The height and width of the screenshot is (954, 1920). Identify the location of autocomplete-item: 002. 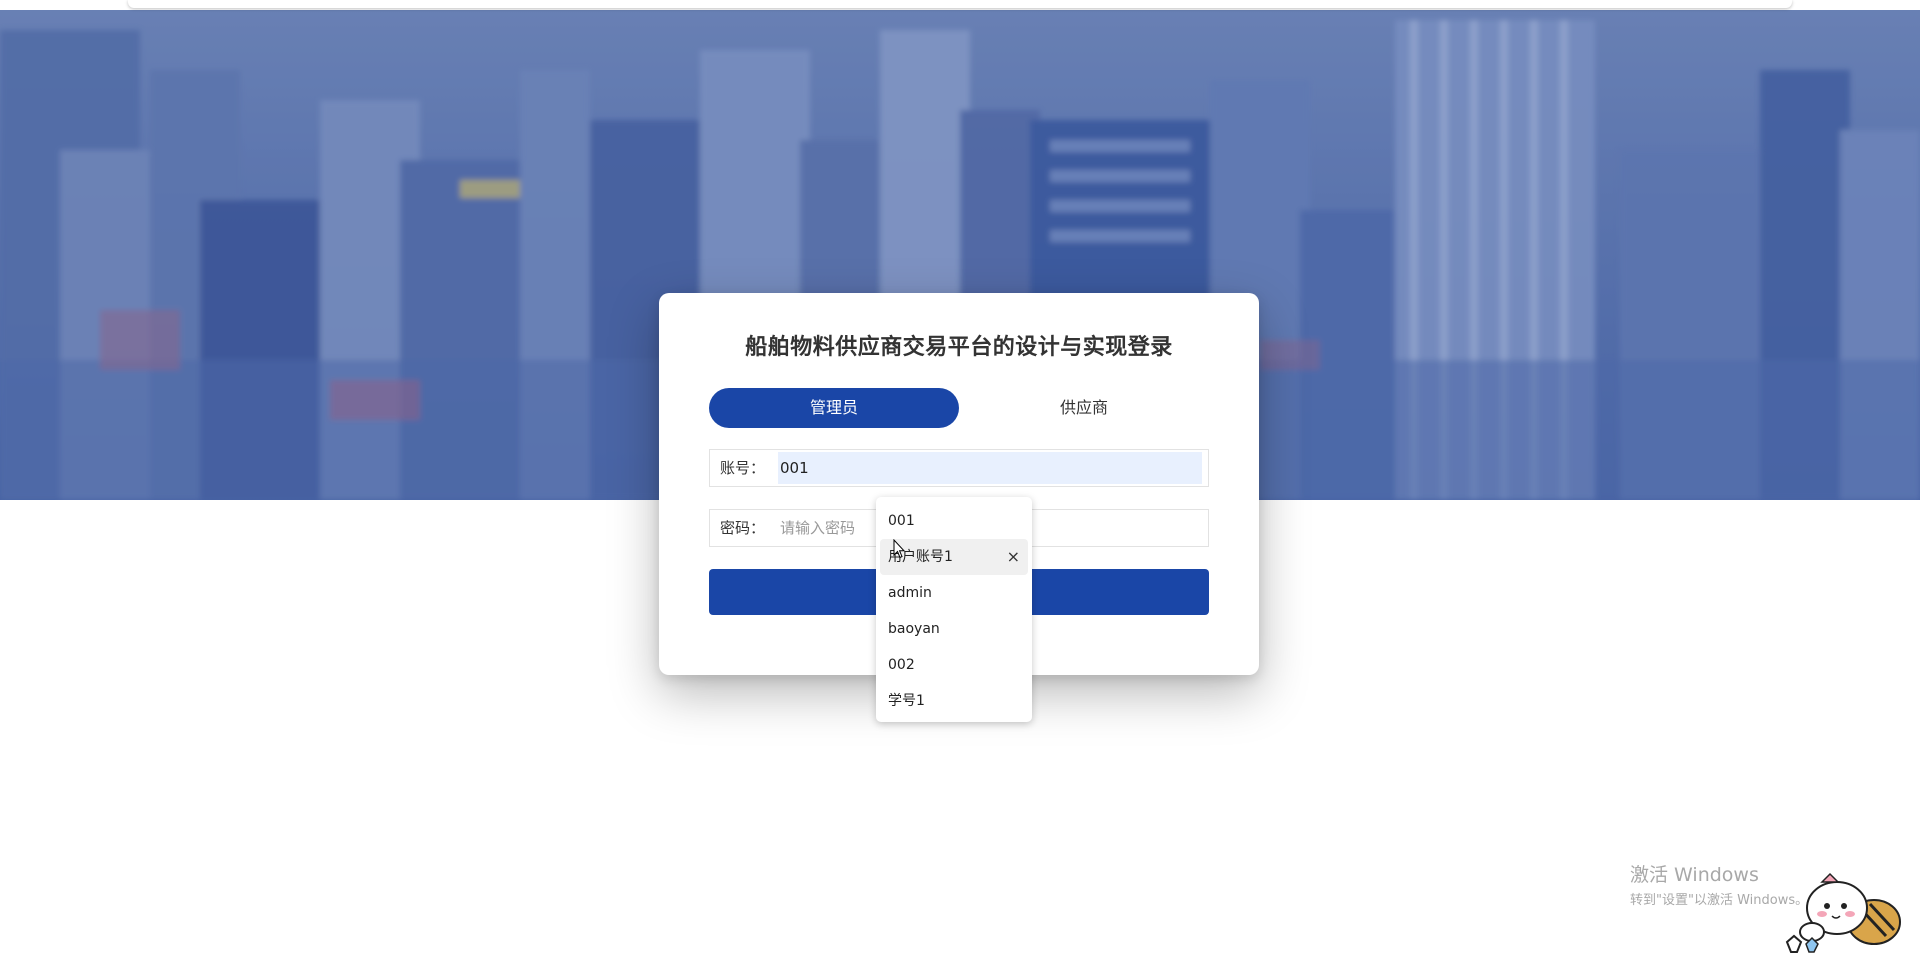
(954, 665).